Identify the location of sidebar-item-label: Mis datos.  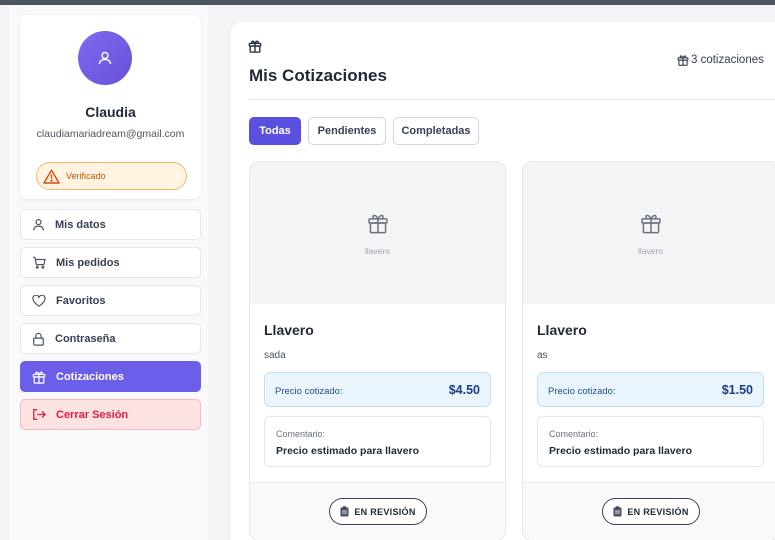
(80, 224).